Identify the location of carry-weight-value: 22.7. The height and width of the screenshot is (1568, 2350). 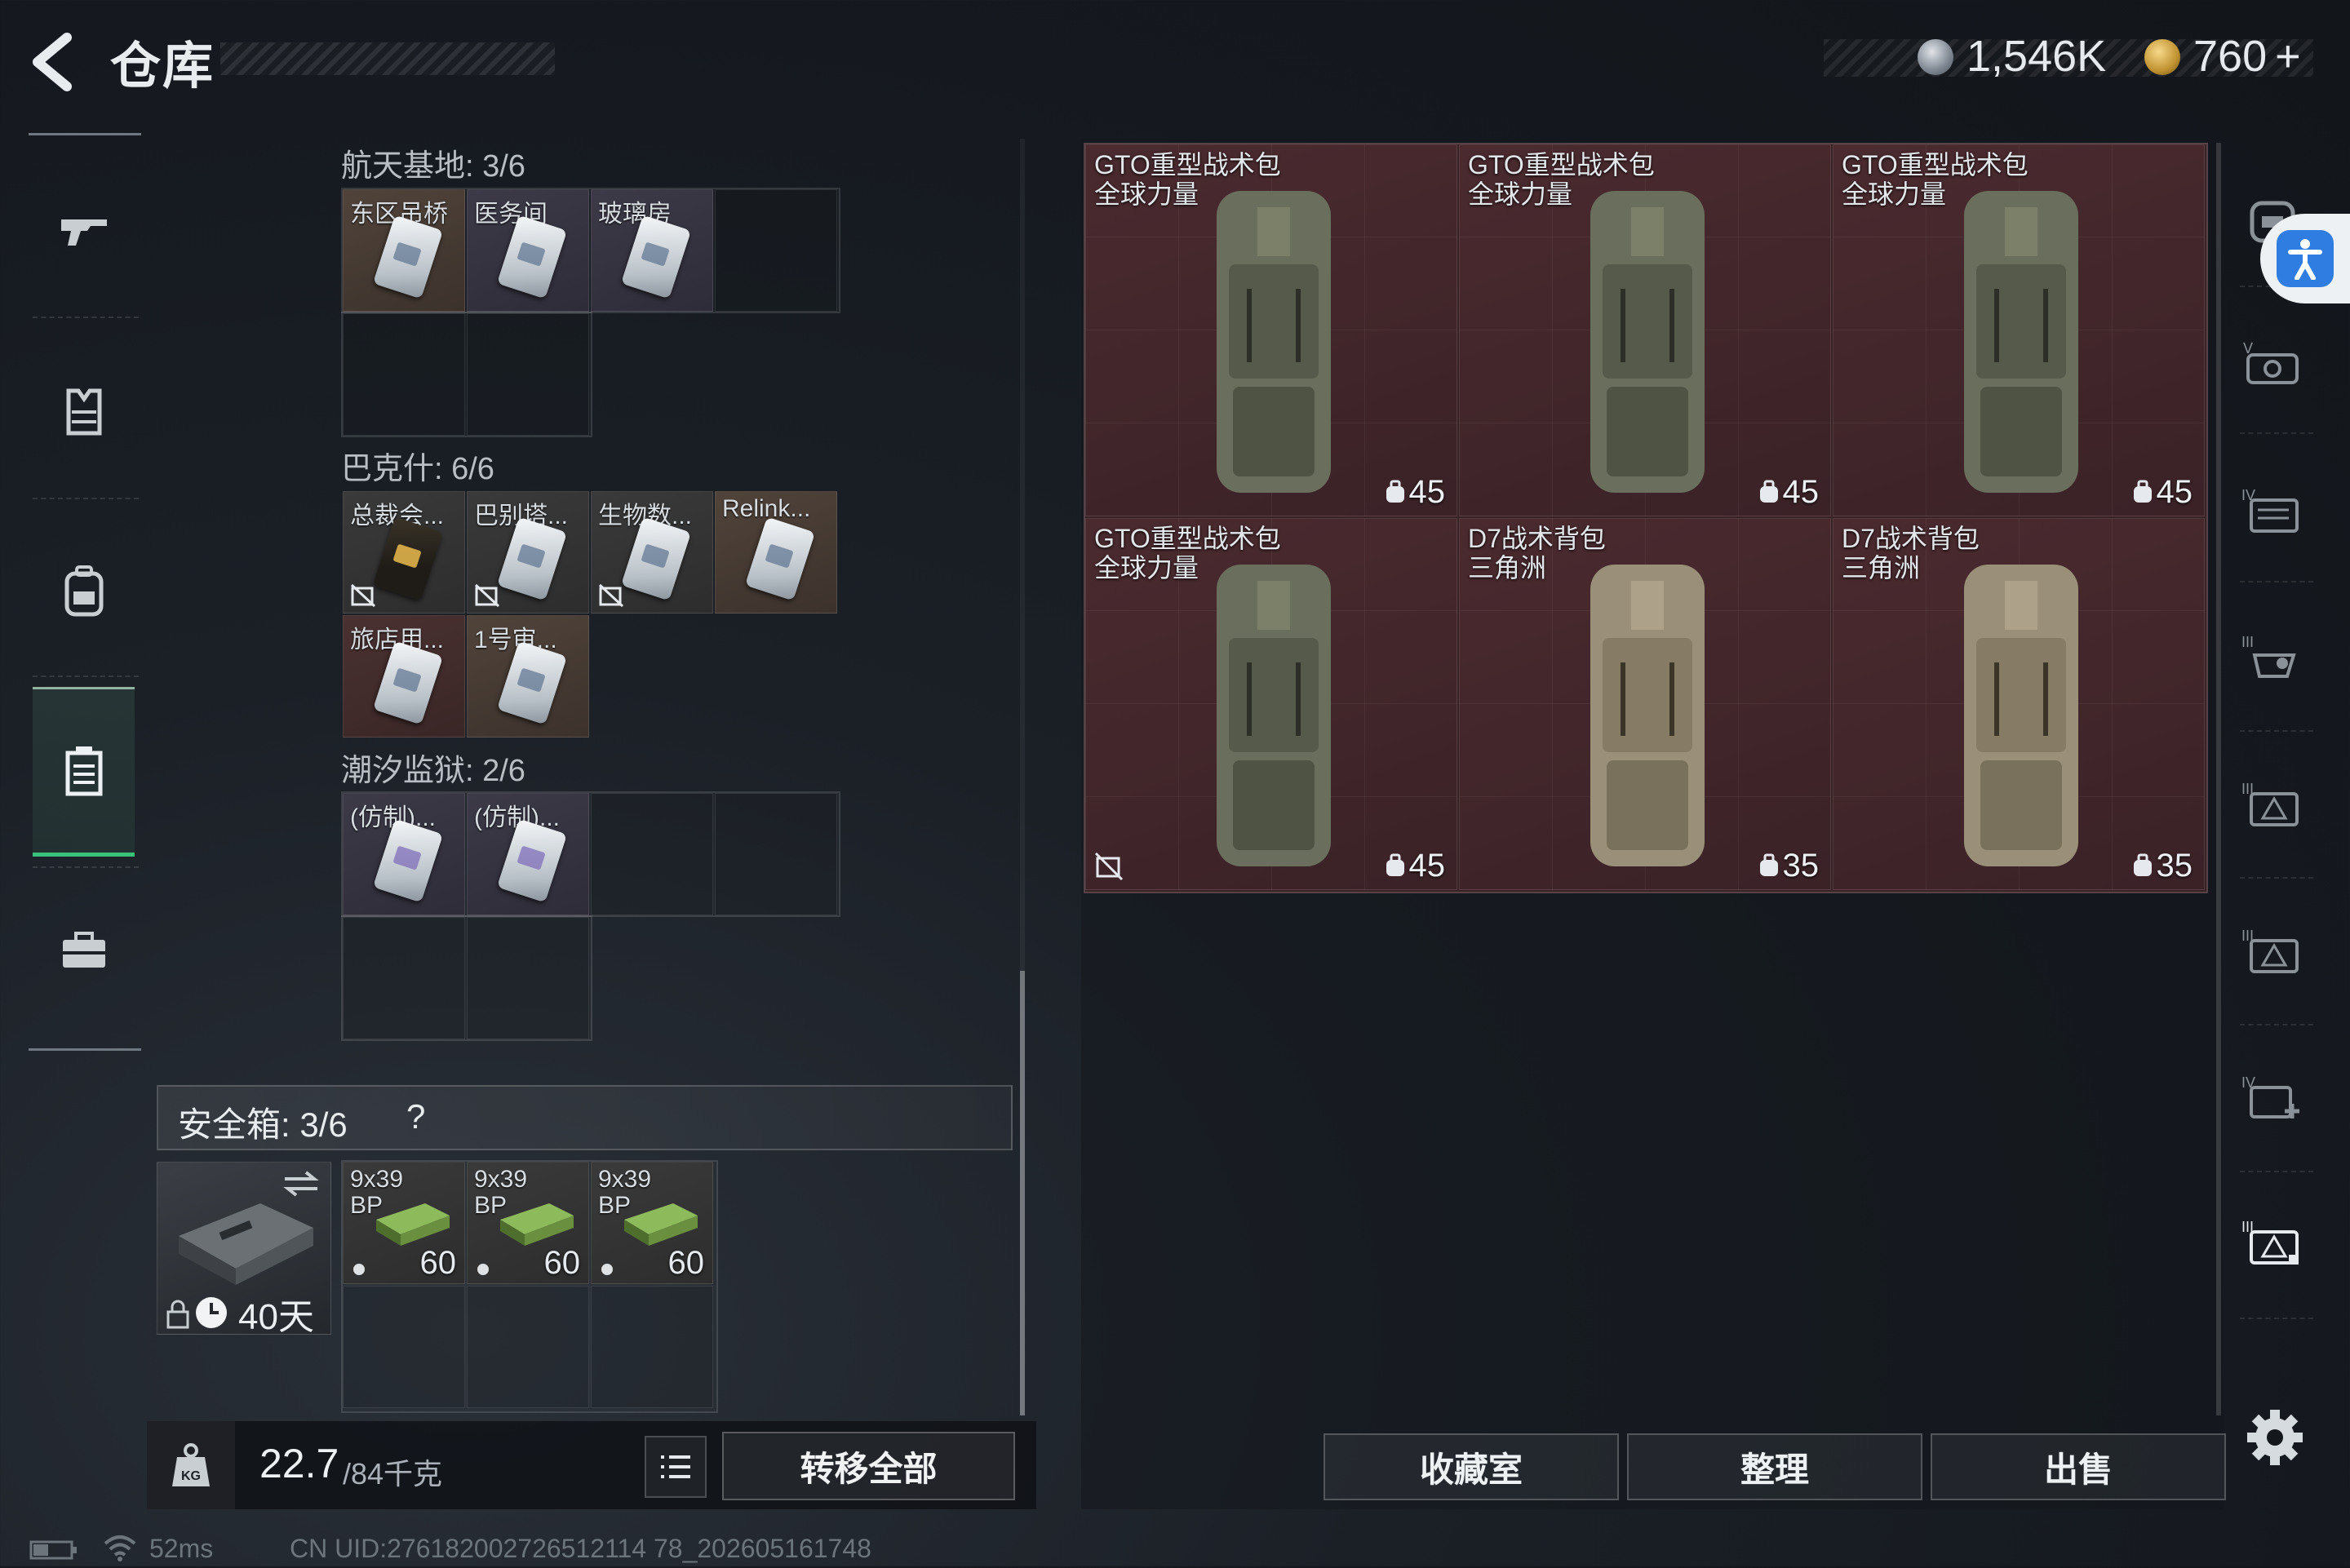
(299, 1463).